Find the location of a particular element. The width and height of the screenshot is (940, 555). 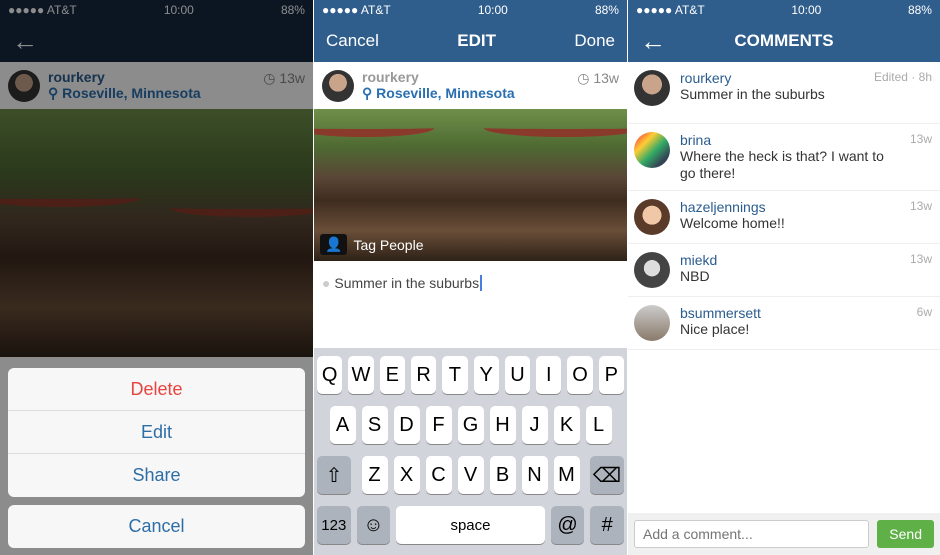

key-w: W is located at coordinates (361, 375).